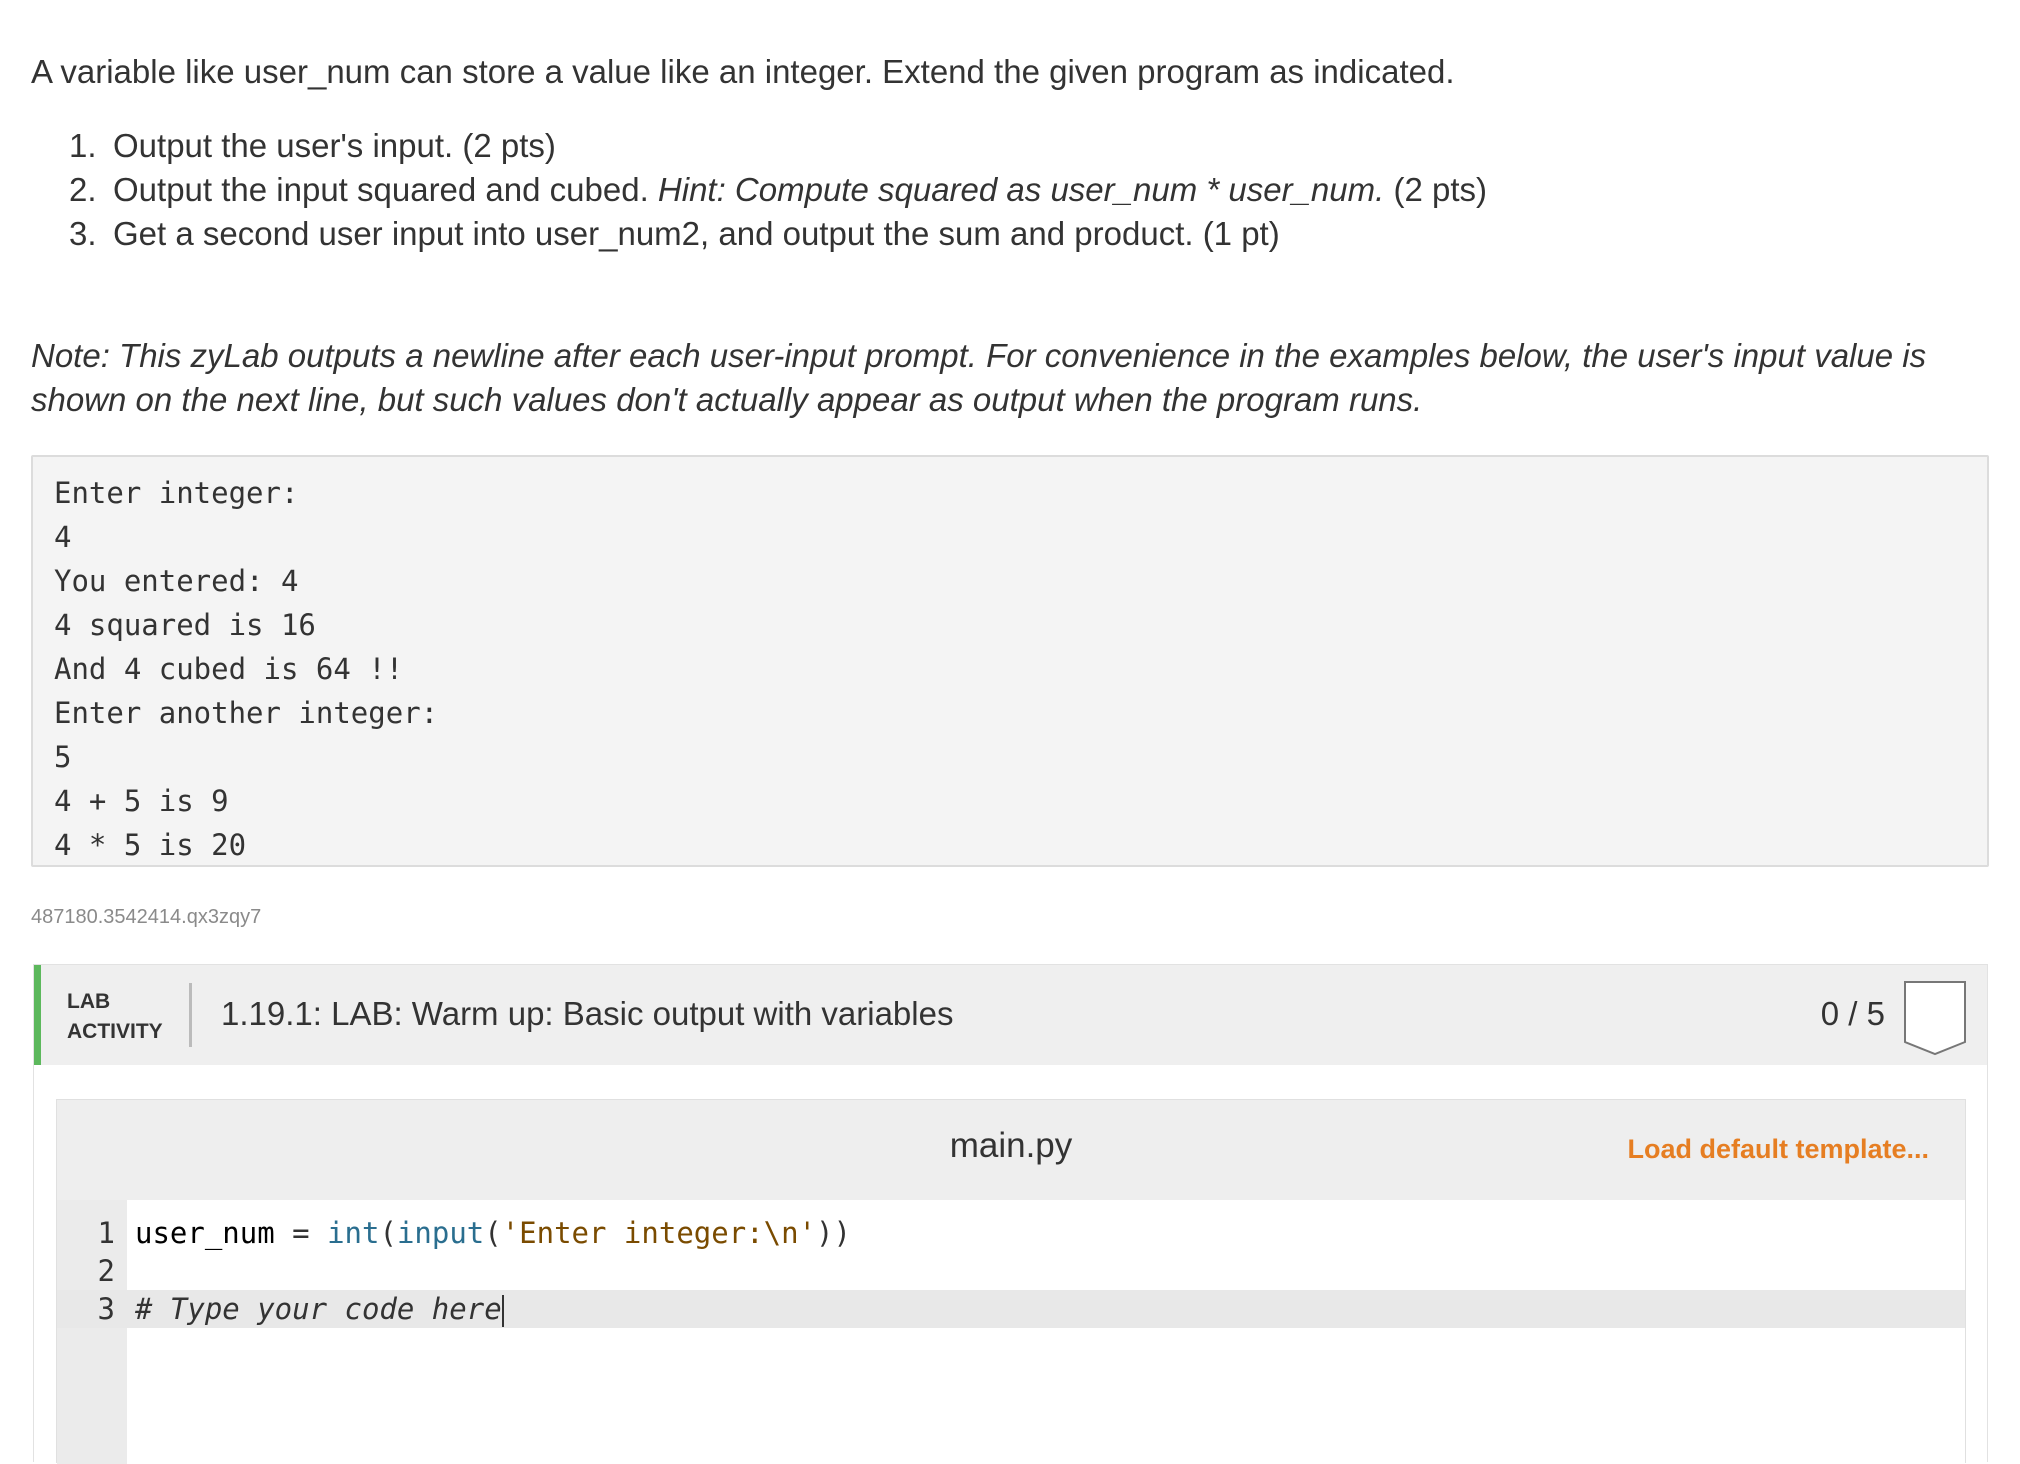 This screenshot has height=1464, width=2020. What do you see at coordinates (246, 713) in the screenshot?
I see `example-line: Enter another integer:` at bounding box center [246, 713].